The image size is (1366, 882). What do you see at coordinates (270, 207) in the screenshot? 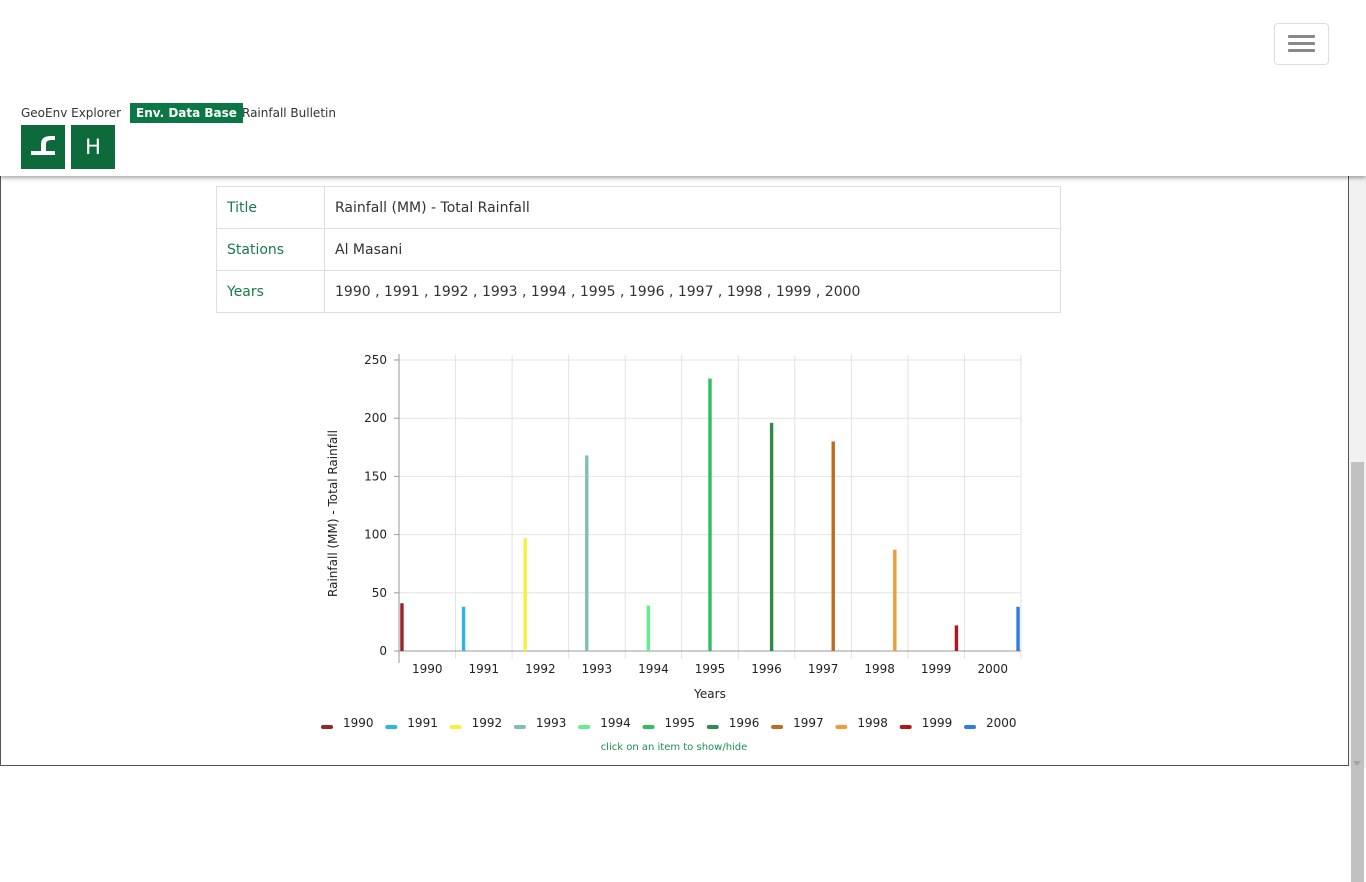
I see `title-key: Title` at bounding box center [270, 207].